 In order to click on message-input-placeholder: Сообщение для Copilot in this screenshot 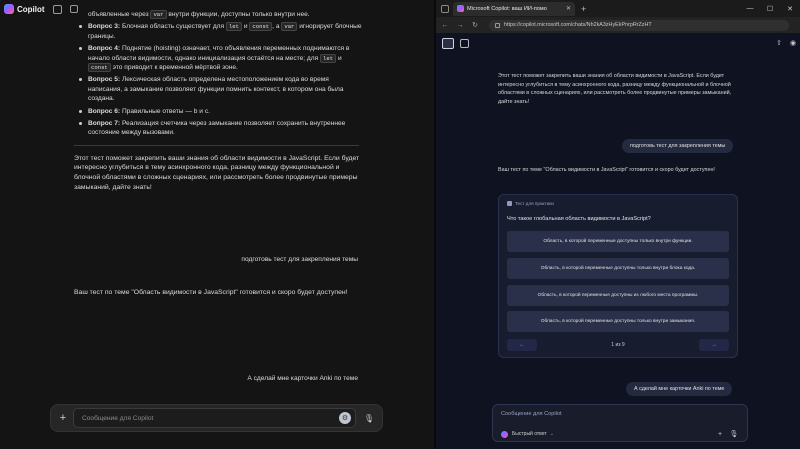, I will do `click(118, 418)`.